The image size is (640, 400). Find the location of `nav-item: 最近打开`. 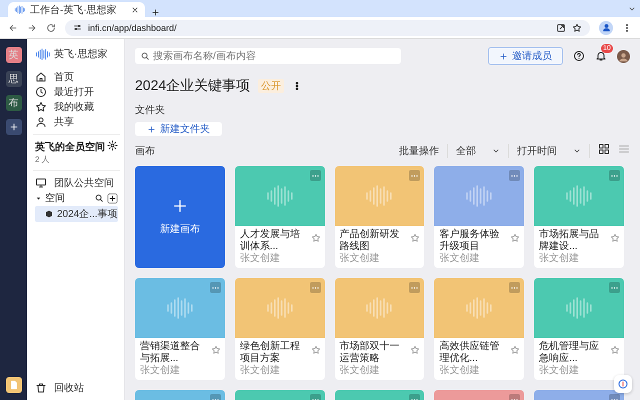

nav-item: 最近打开 is located at coordinates (76, 91).